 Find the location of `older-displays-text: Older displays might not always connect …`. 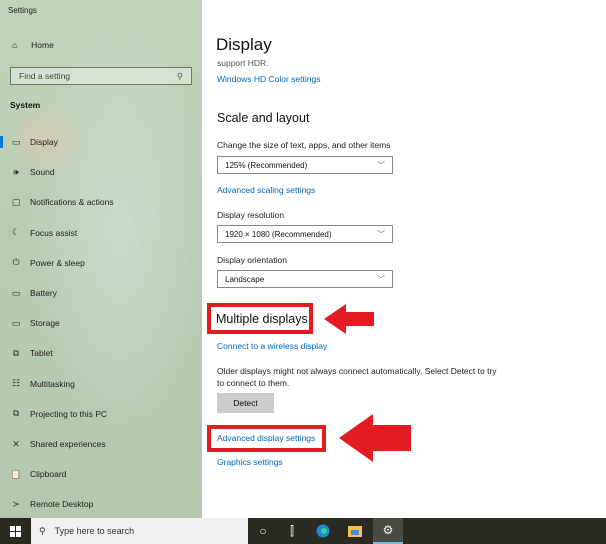

older-displays-text: Older displays might not always connect … is located at coordinates (357, 377).